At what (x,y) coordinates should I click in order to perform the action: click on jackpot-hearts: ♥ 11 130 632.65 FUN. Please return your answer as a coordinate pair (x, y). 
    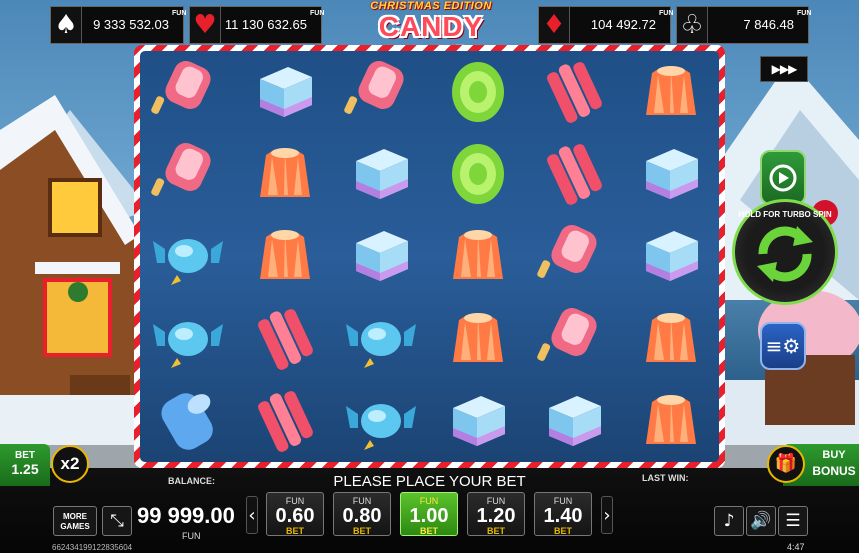
    Looking at the image, I should click on (257, 25).